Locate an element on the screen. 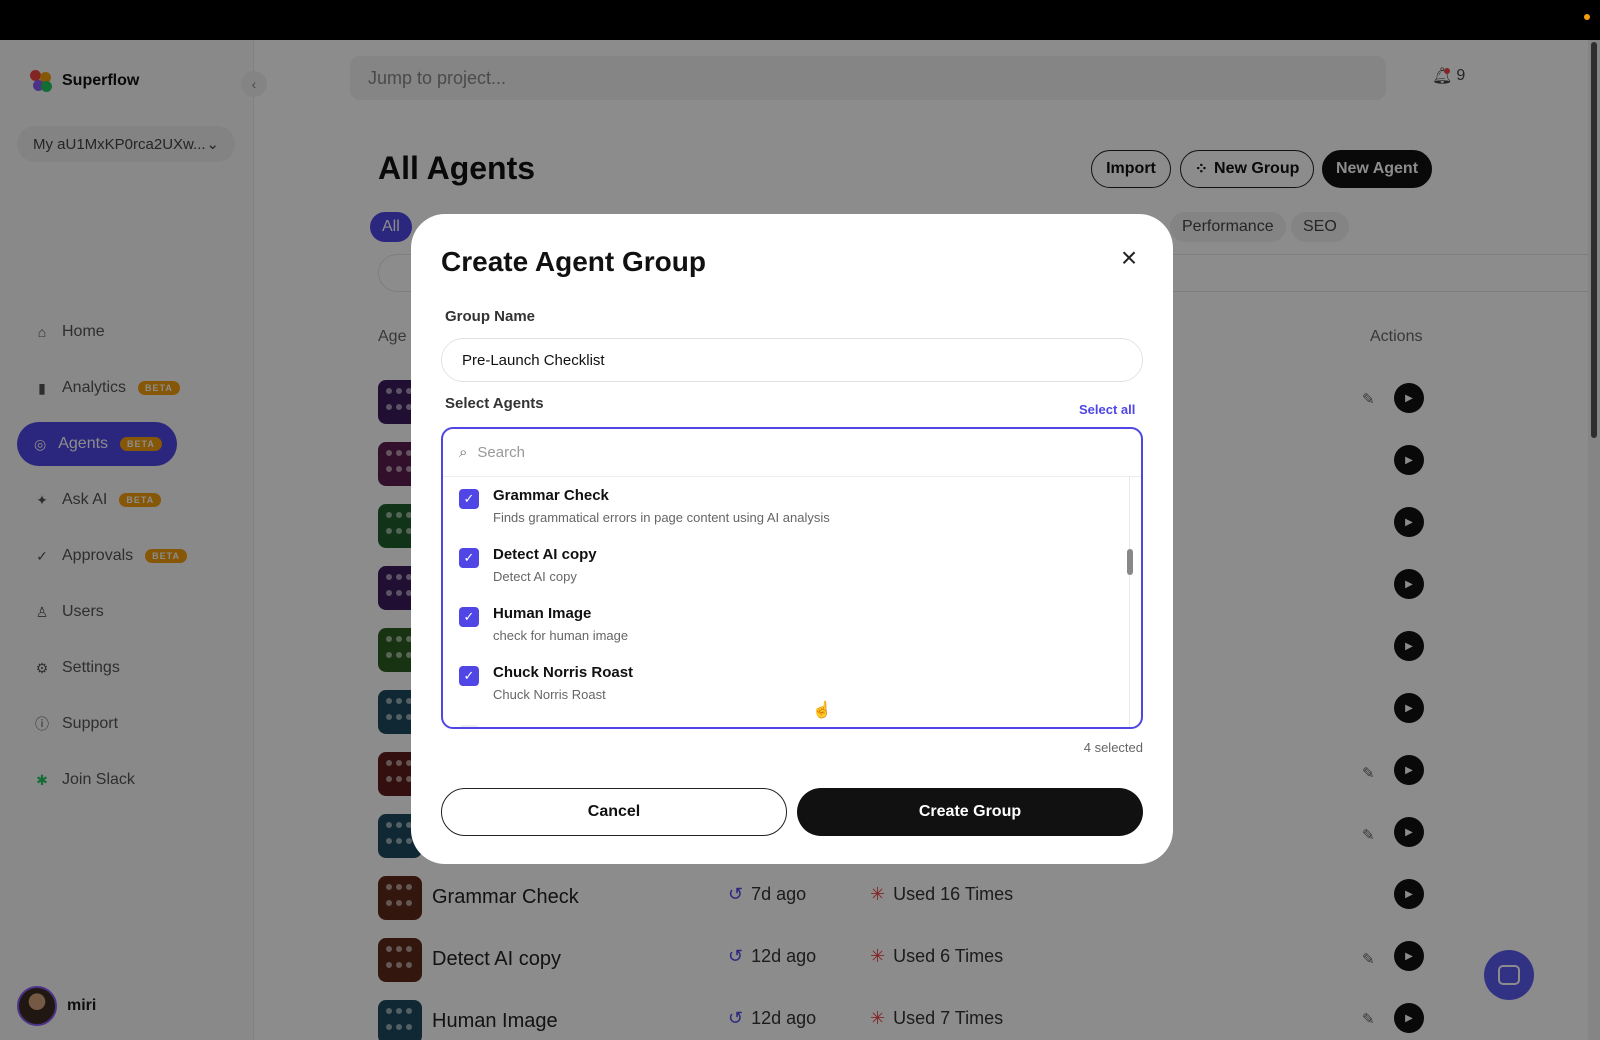 This screenshot has width=1600, height=1040. selected-count: 4 selected is located at coordinates (1113, 747).